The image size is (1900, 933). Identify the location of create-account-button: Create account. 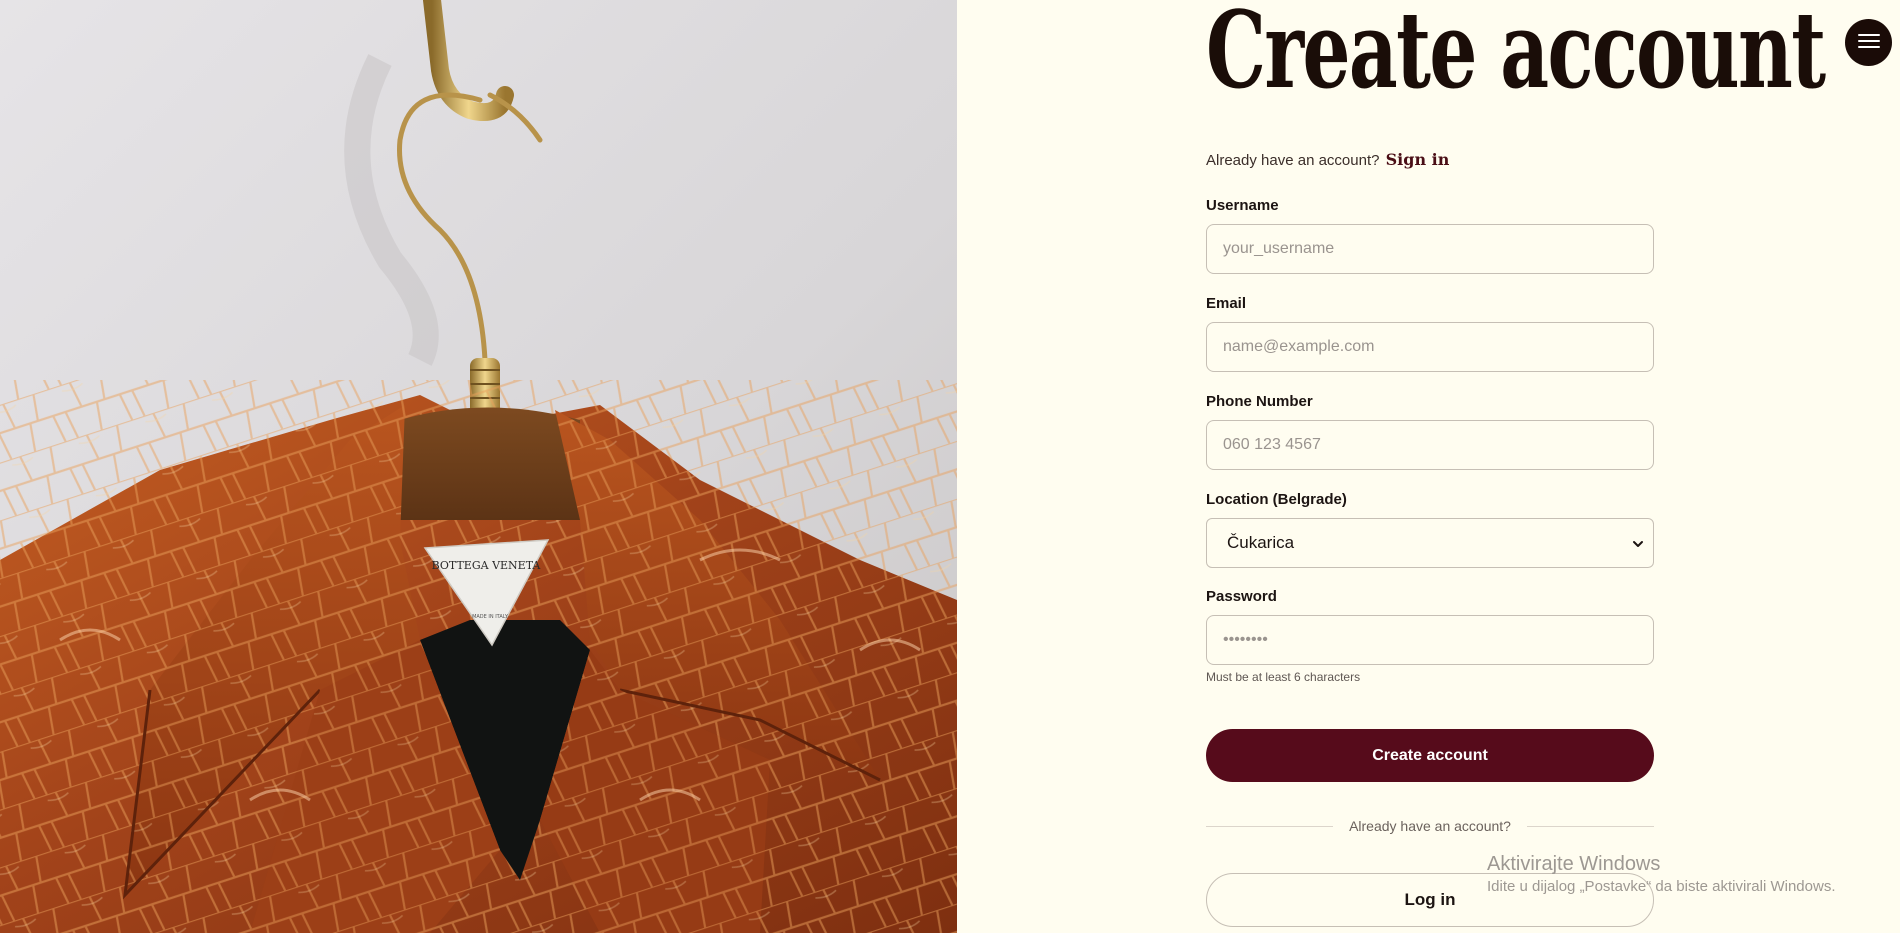
(1430, 755).